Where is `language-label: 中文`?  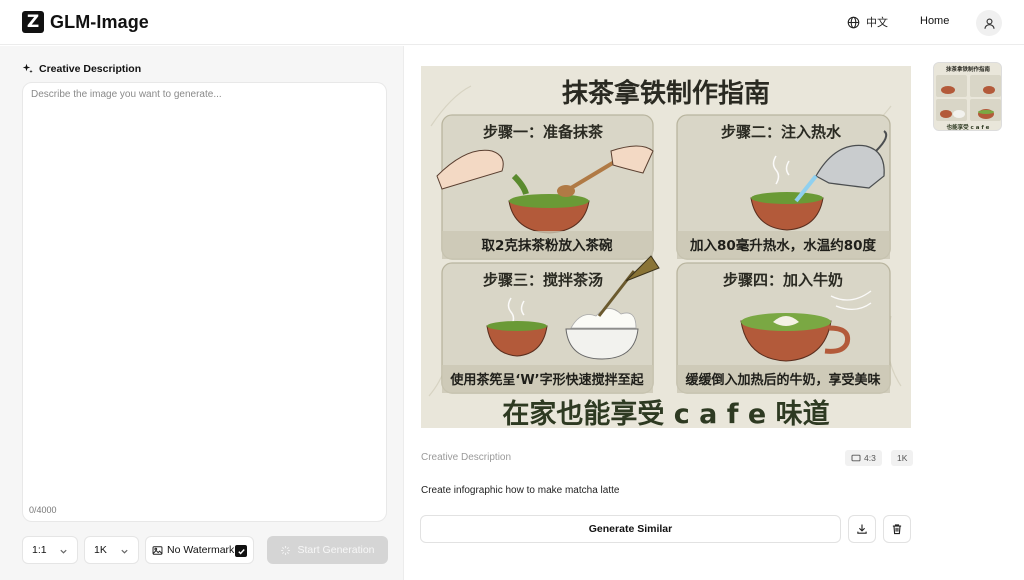
language-label: 中文 is located at coordinates (877, 23).